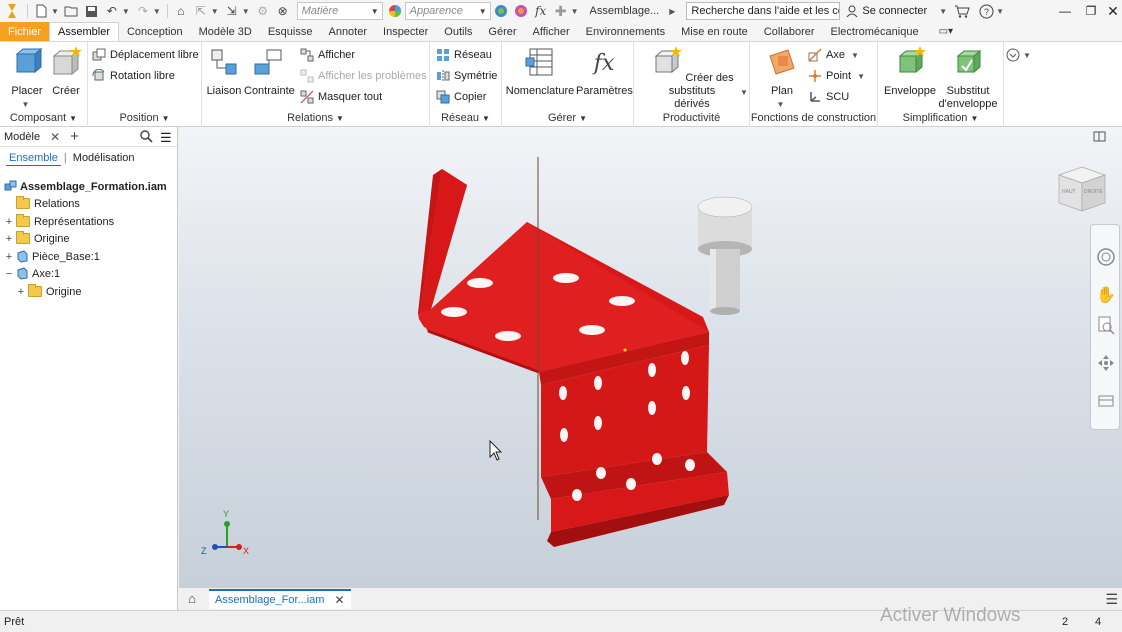 Image resolution: width=1122 pixels, height=632 pixels. I want to click on new-dropdown-icon: ▼, so click(55, 11).